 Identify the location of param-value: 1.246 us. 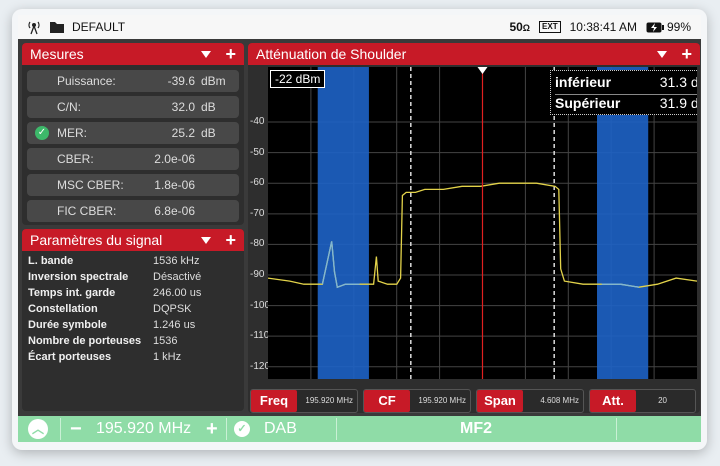
(174, 325).